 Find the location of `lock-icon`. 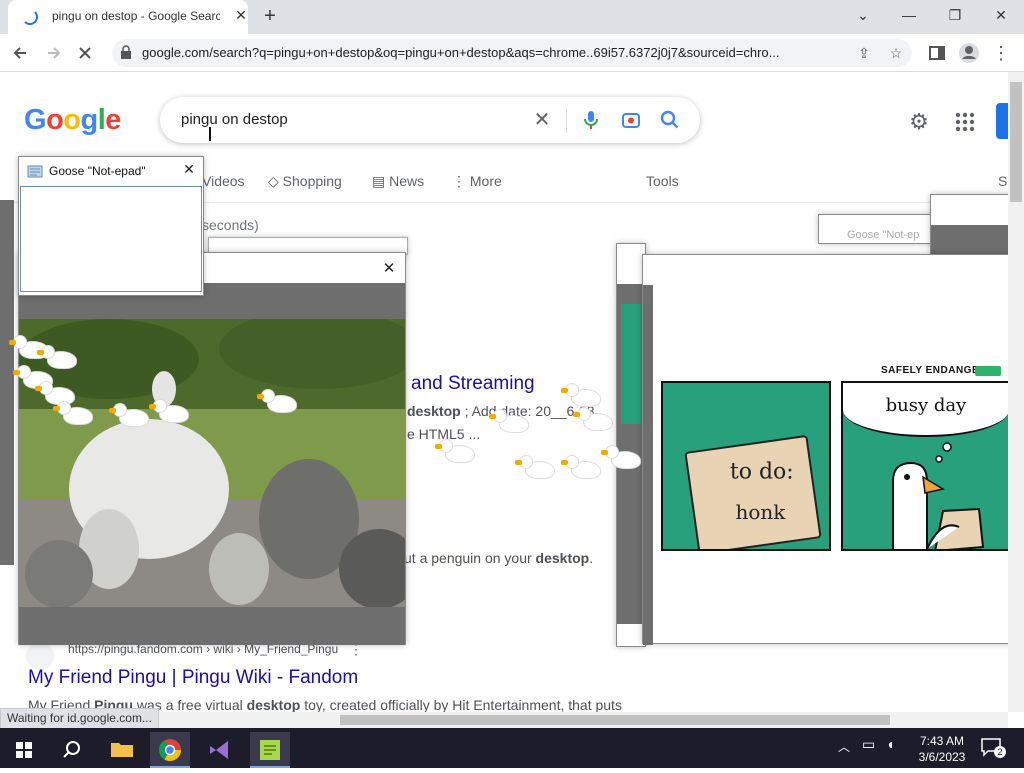

lock-icon is located at coordinates (126, 52).